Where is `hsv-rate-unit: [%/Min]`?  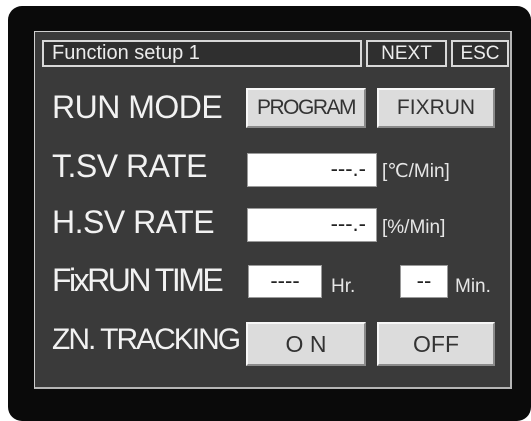
hsv-rate-unit: [%/Min] is located at coordinates (414, 227).